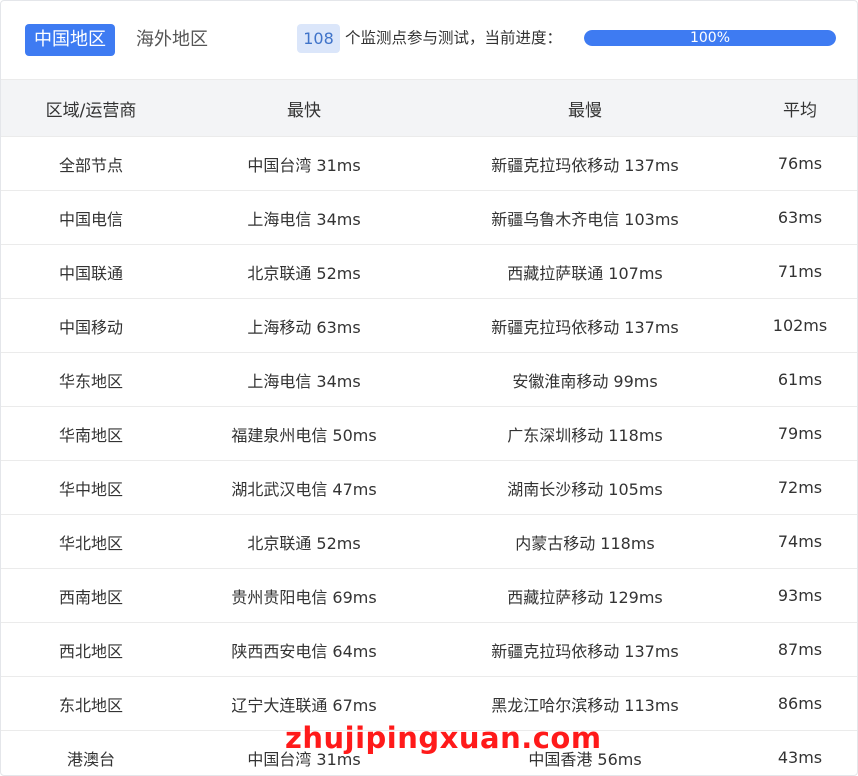 Image resolution: width=858 pixels, height=776 pixels. I want to click on table-row: 华北地区 北京联通 52ms 内蒙古移动 118ms 74ms, so click(429, 541).